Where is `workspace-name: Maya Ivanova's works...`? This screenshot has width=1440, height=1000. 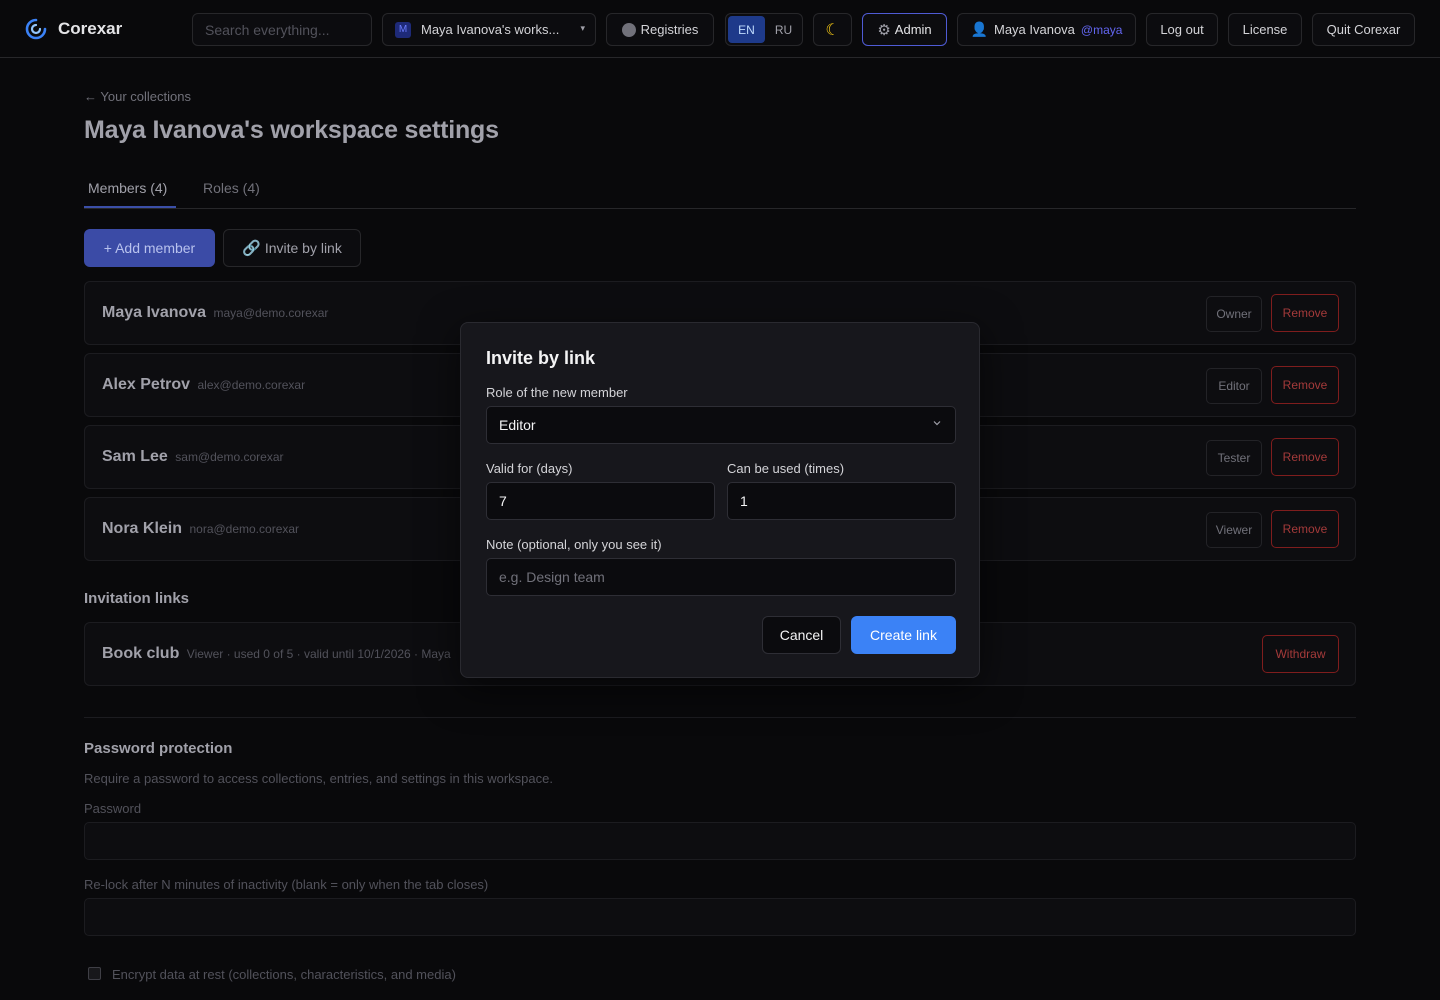
workspace-name: Maya Ivanova's works... is located at coordinates (490, 29).